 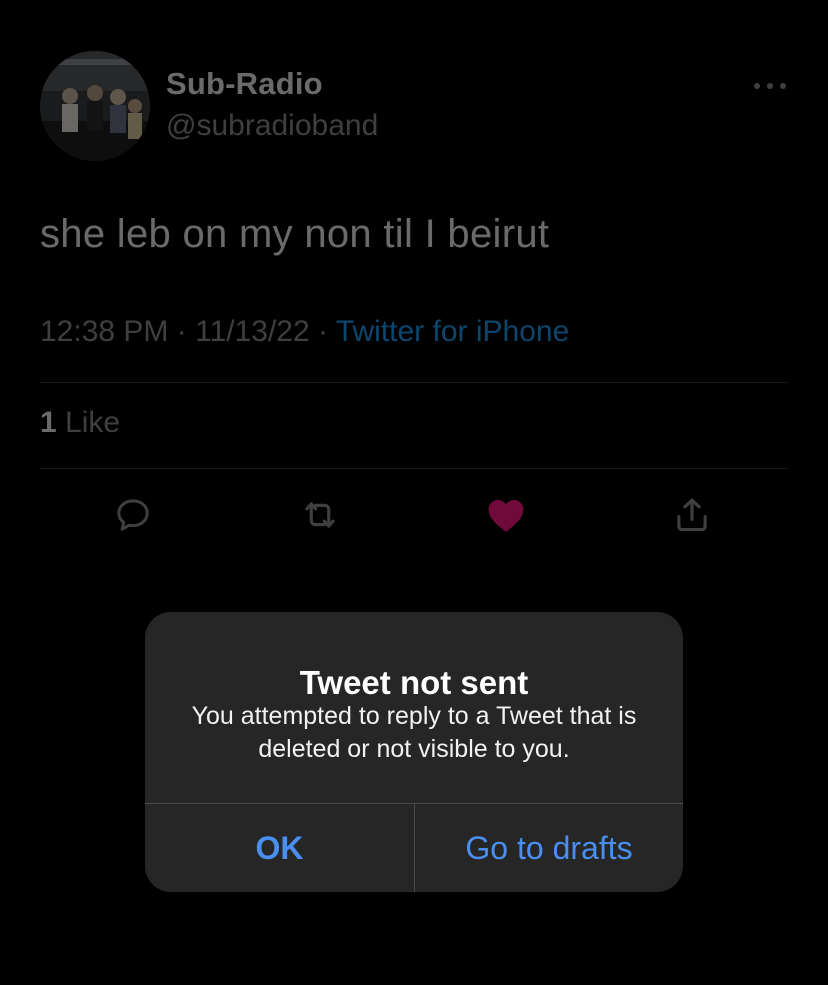 What do you see at coordinates (452, 331) in the screenshot?
I see `tweet-source-link: Twitter for iPhone` at bounding box center [452, 331].